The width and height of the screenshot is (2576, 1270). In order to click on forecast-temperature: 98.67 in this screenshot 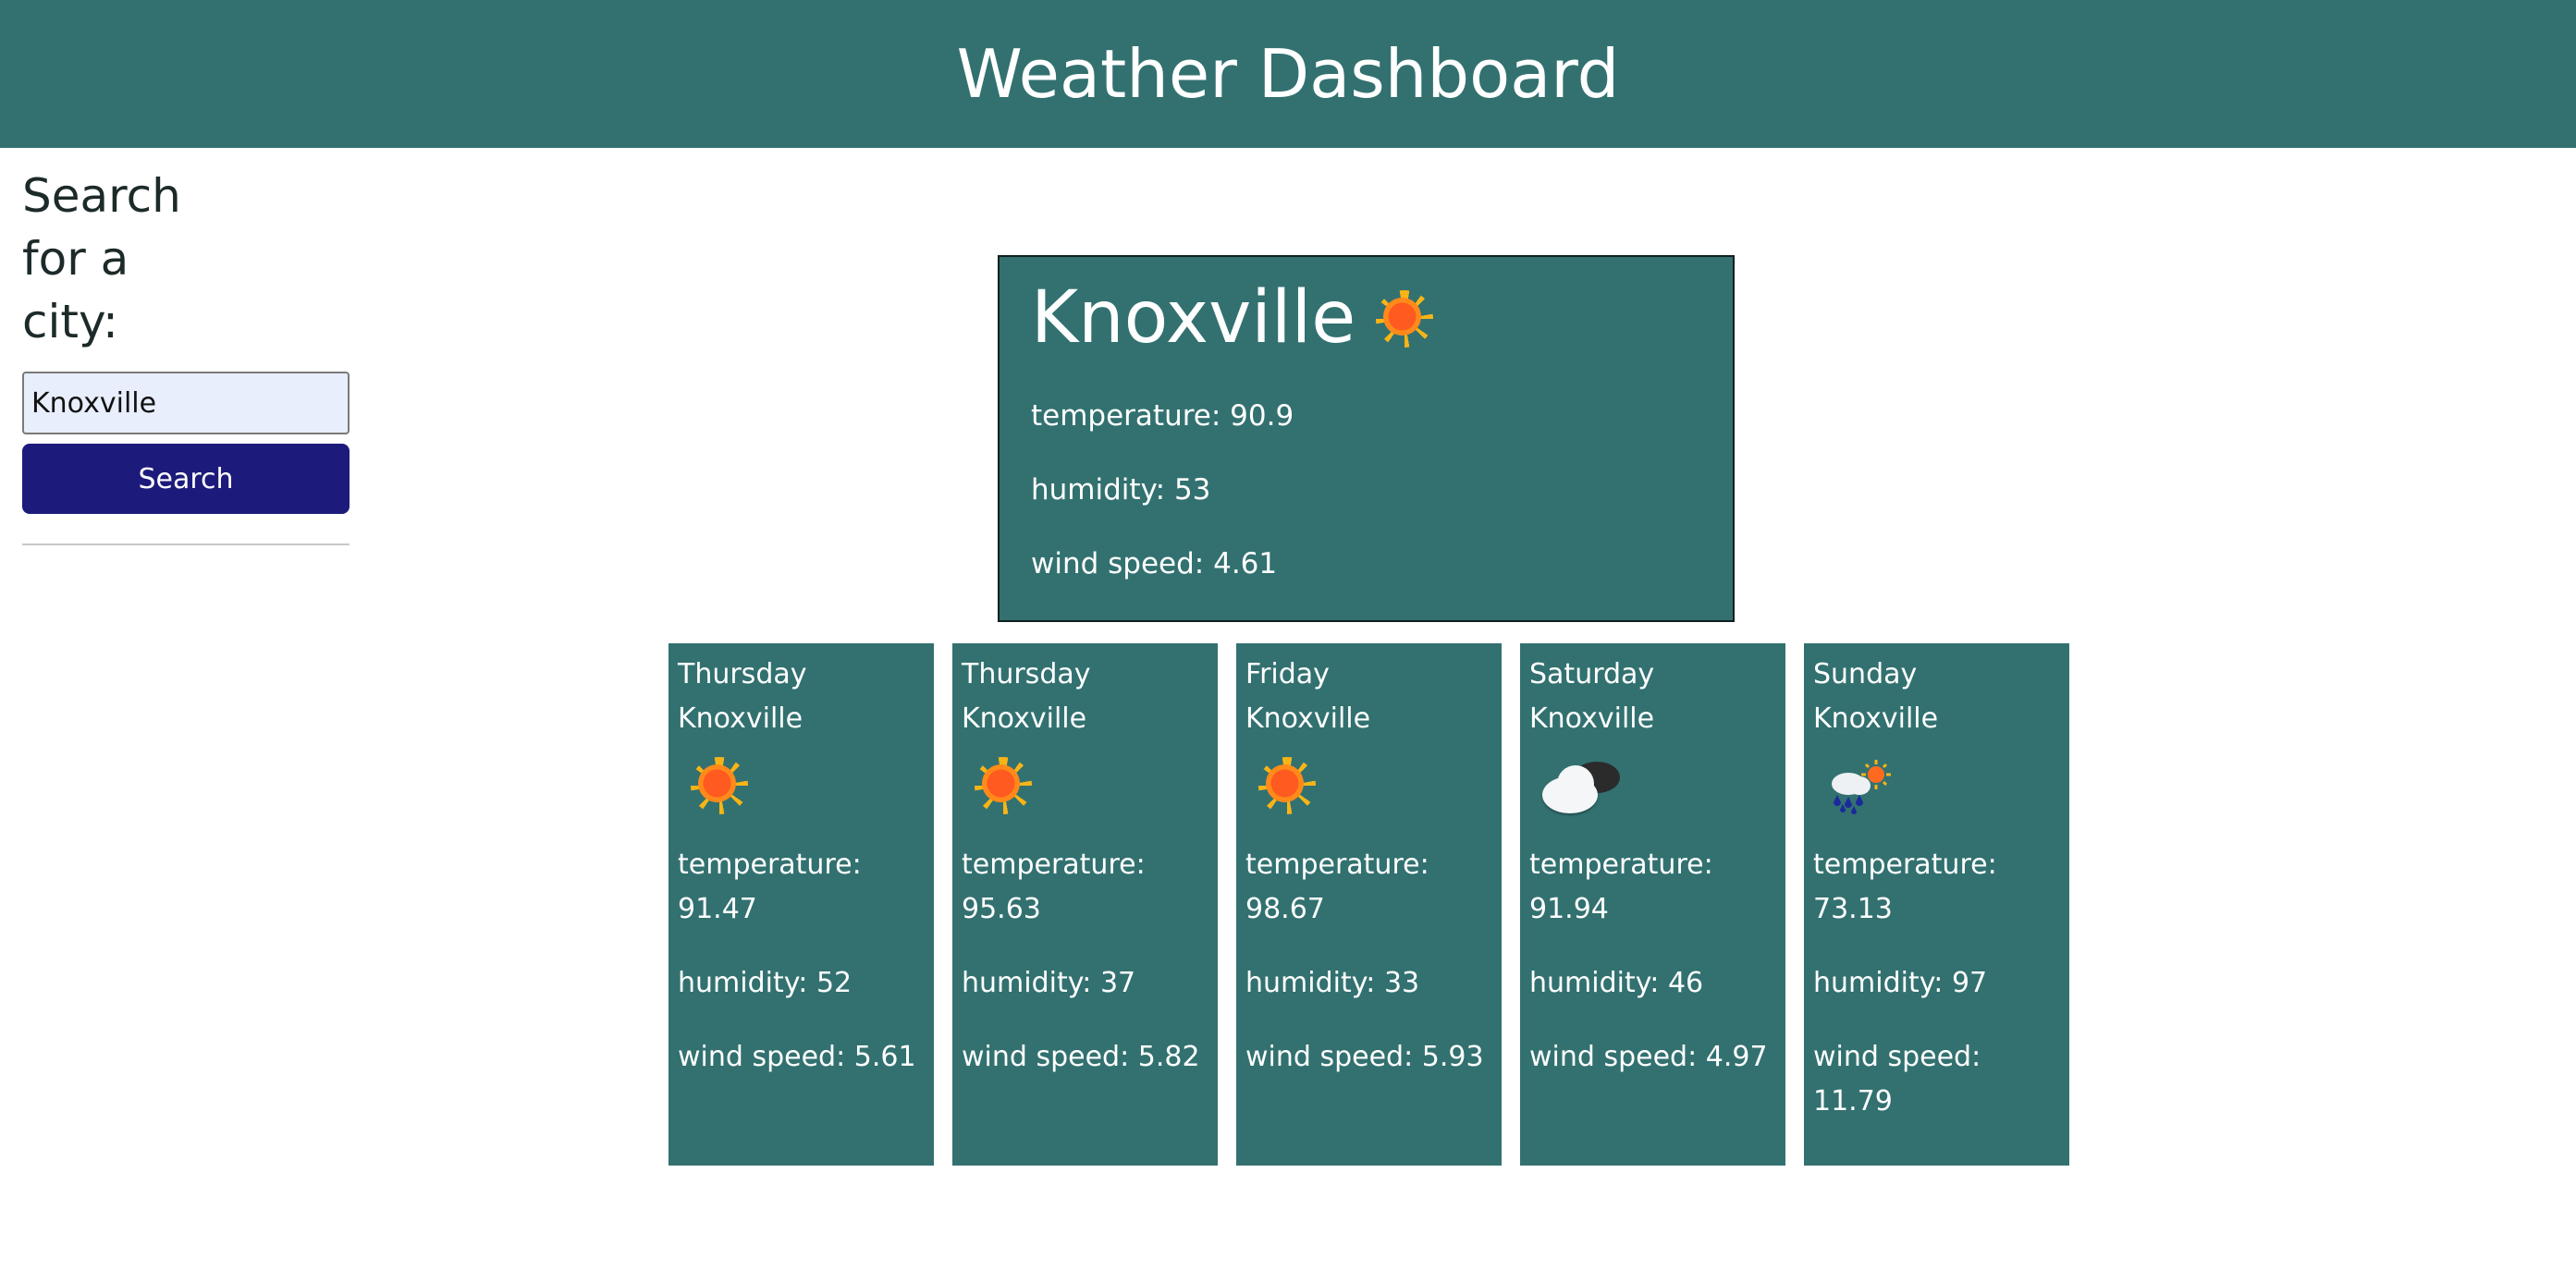, I will do `click(1285, 909)`.